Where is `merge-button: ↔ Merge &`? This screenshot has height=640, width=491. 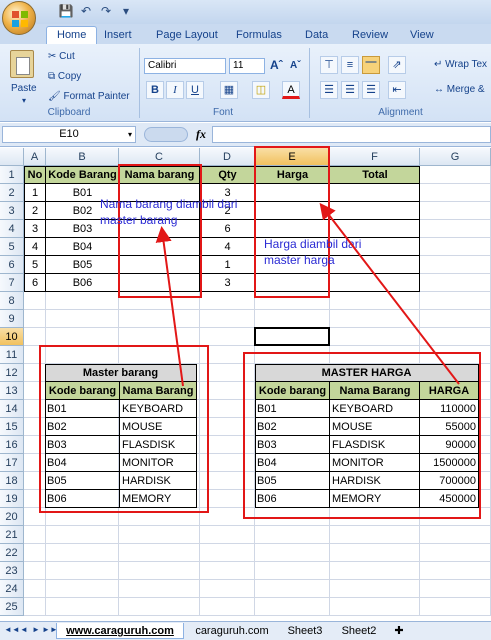 merge-button: ↔ Merge & is located at coordinates (459, 90).